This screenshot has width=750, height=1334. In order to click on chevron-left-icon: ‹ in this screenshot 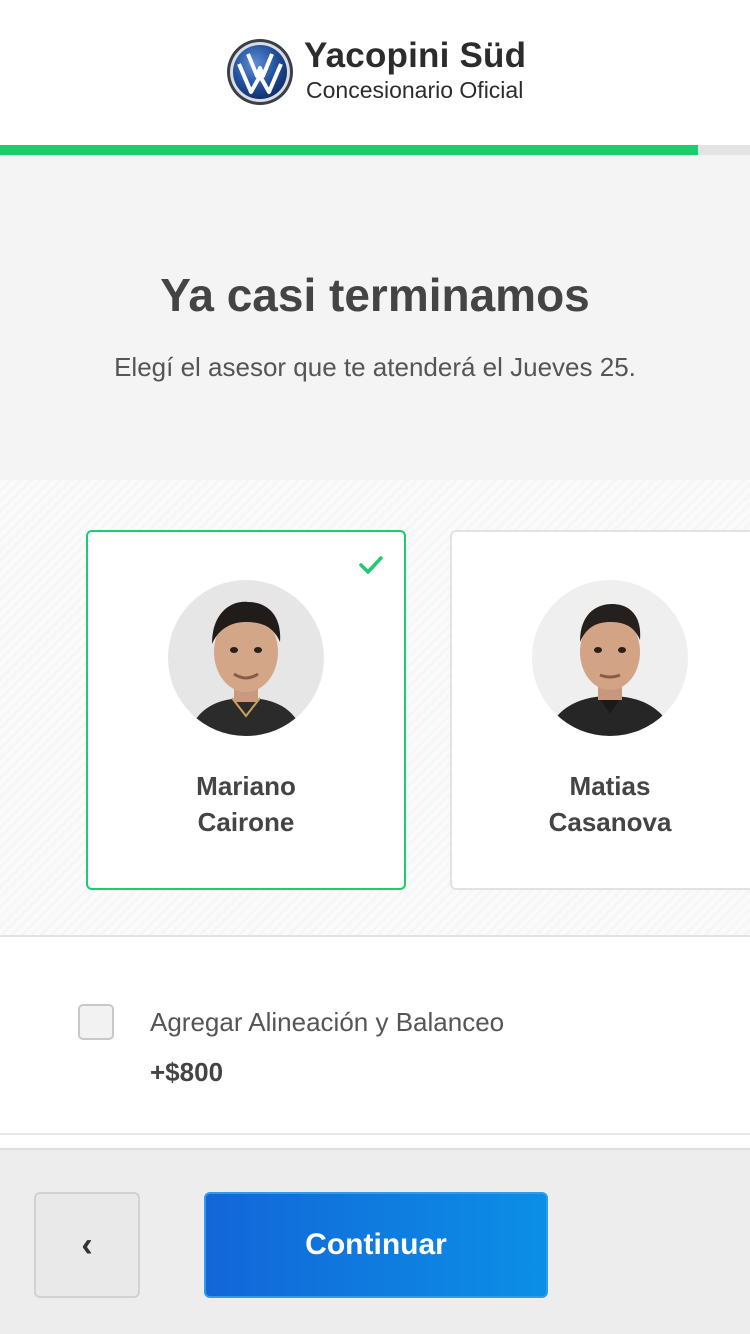, I will do `click(87, 1245)`.